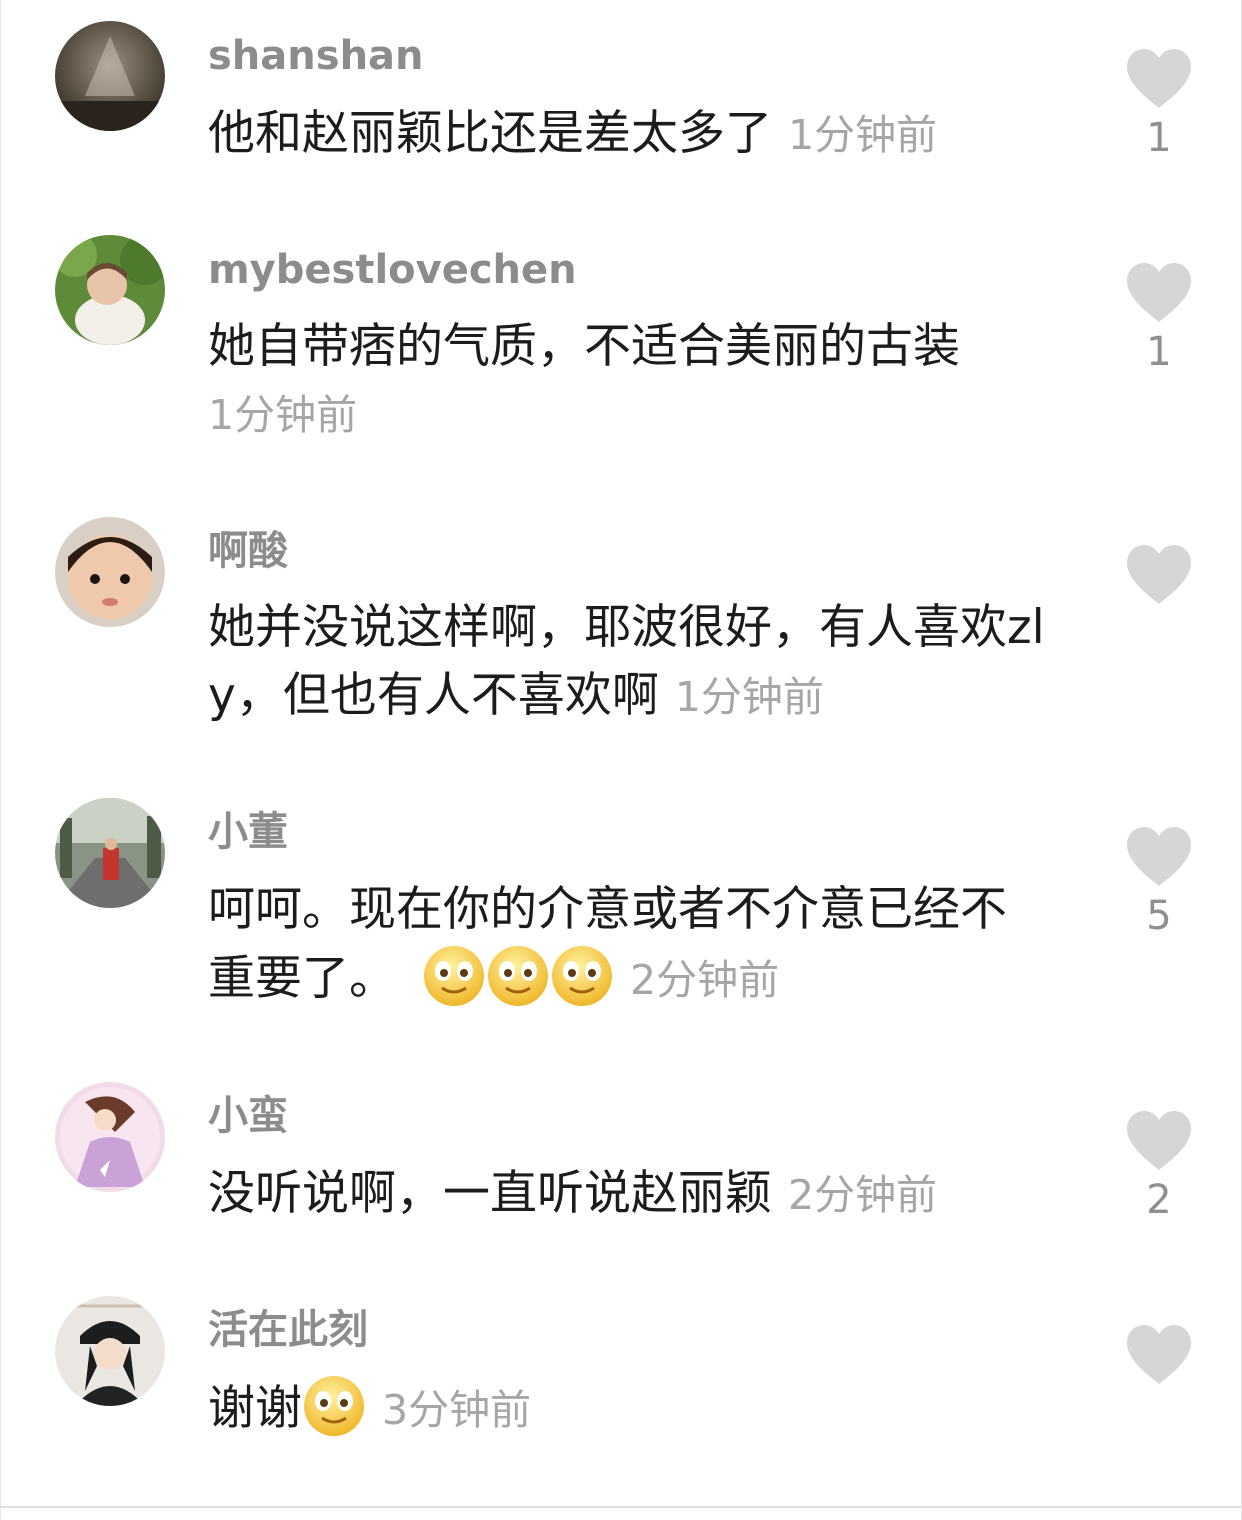 The image size is (1242, 1520). Describe the element at coordinates (1159, 916) in the screenshot. I see `like-count: 5` at that location.